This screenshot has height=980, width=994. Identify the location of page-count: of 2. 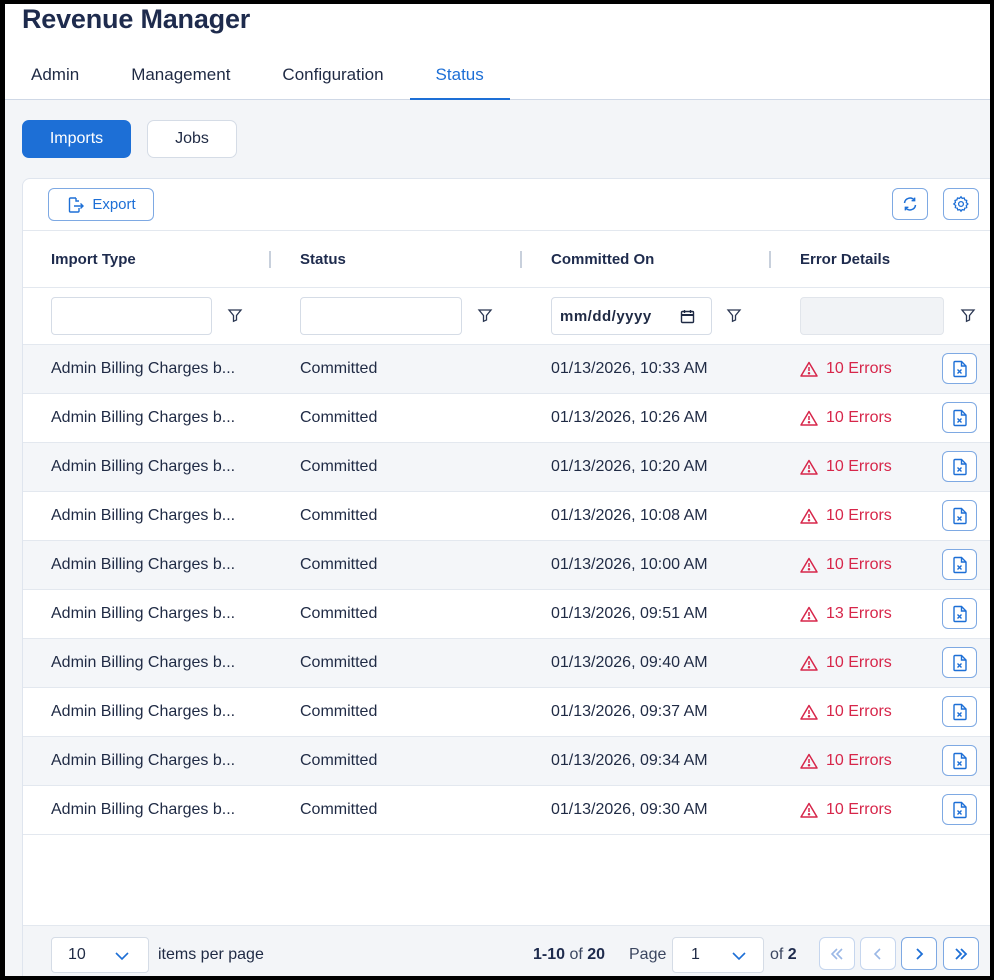
(783, 955).